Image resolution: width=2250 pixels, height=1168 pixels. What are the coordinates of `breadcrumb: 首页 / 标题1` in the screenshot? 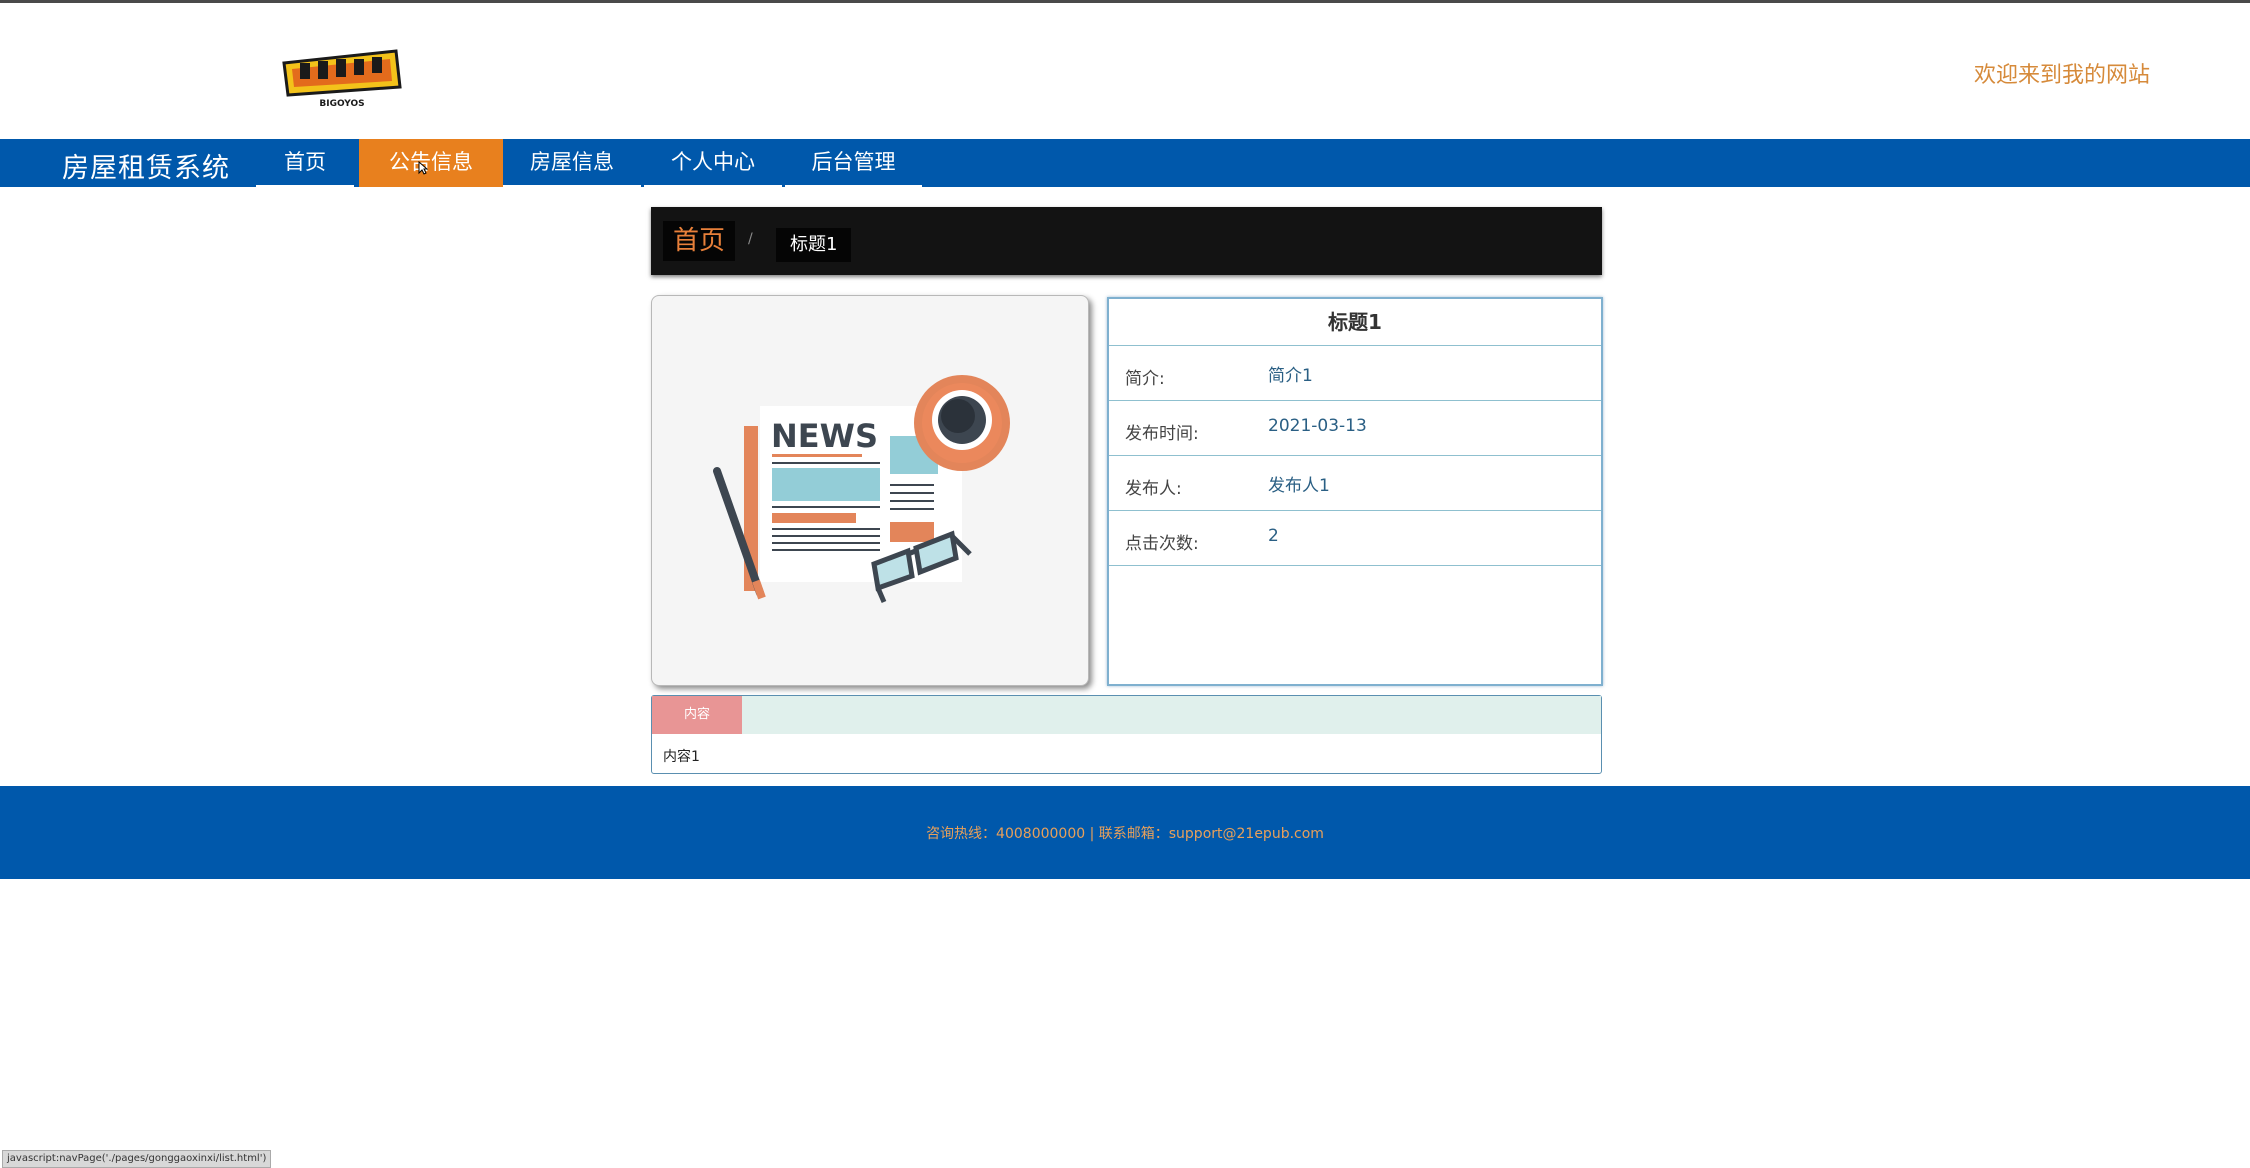 It's located at (1126, 241).